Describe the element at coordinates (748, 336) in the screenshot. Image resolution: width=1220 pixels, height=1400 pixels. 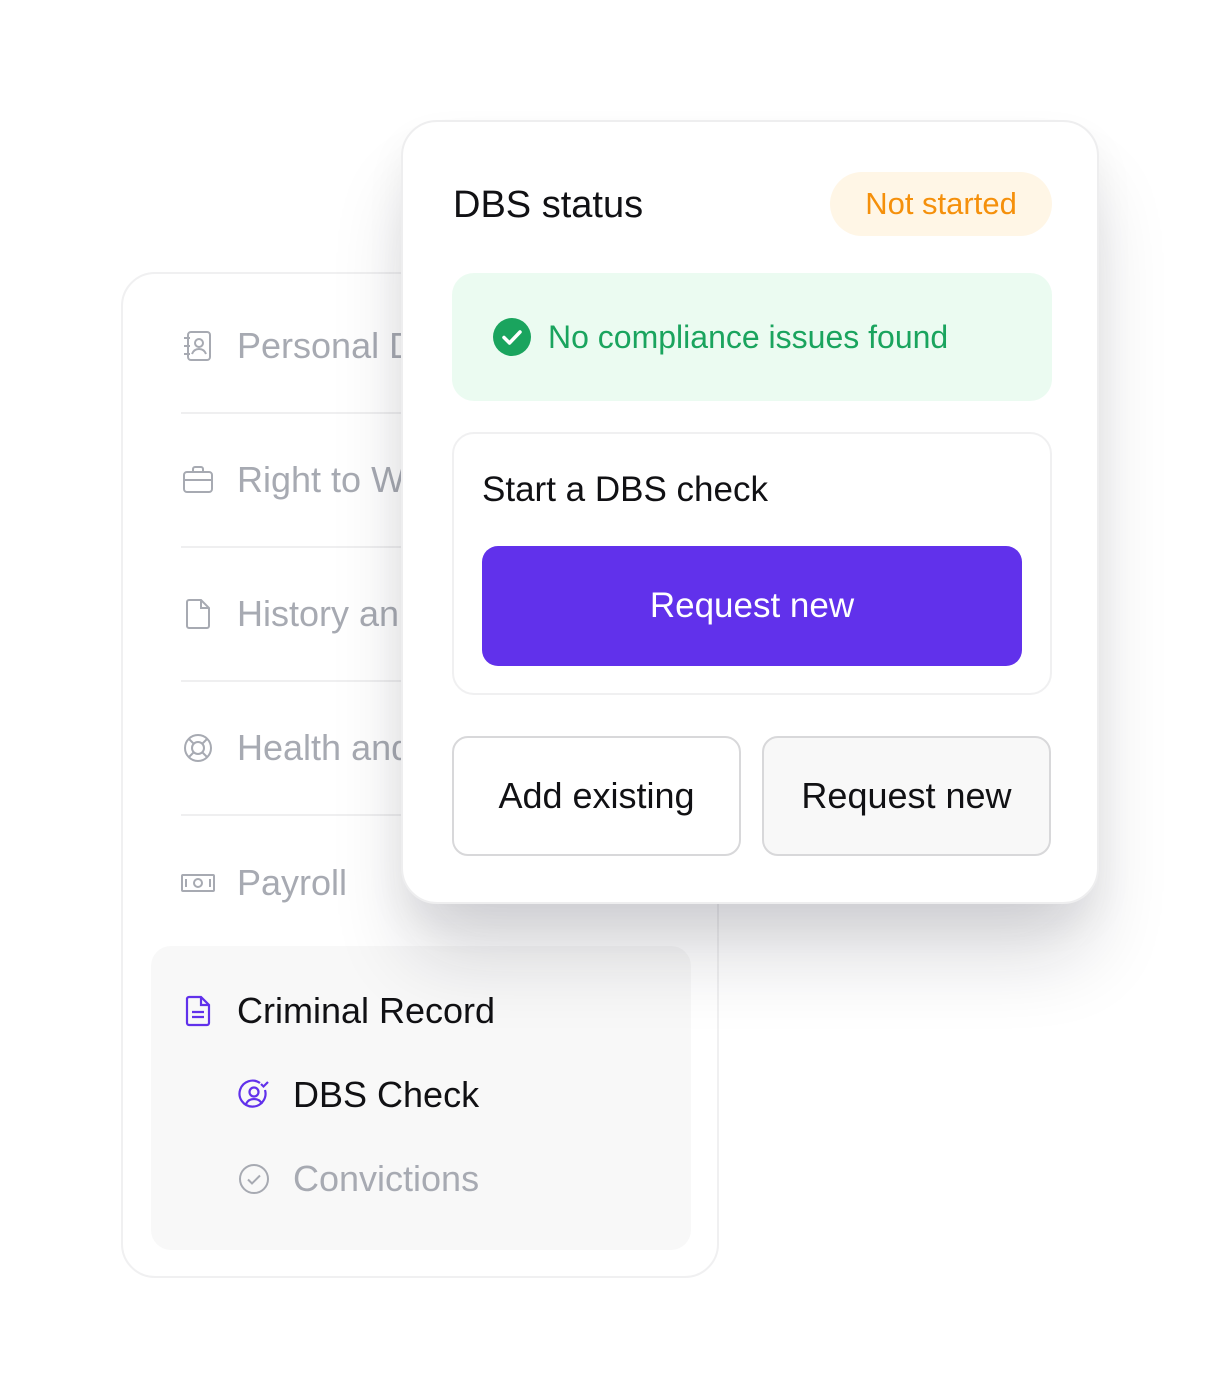
I see `compliance-message: No compliance issues found` at that location.